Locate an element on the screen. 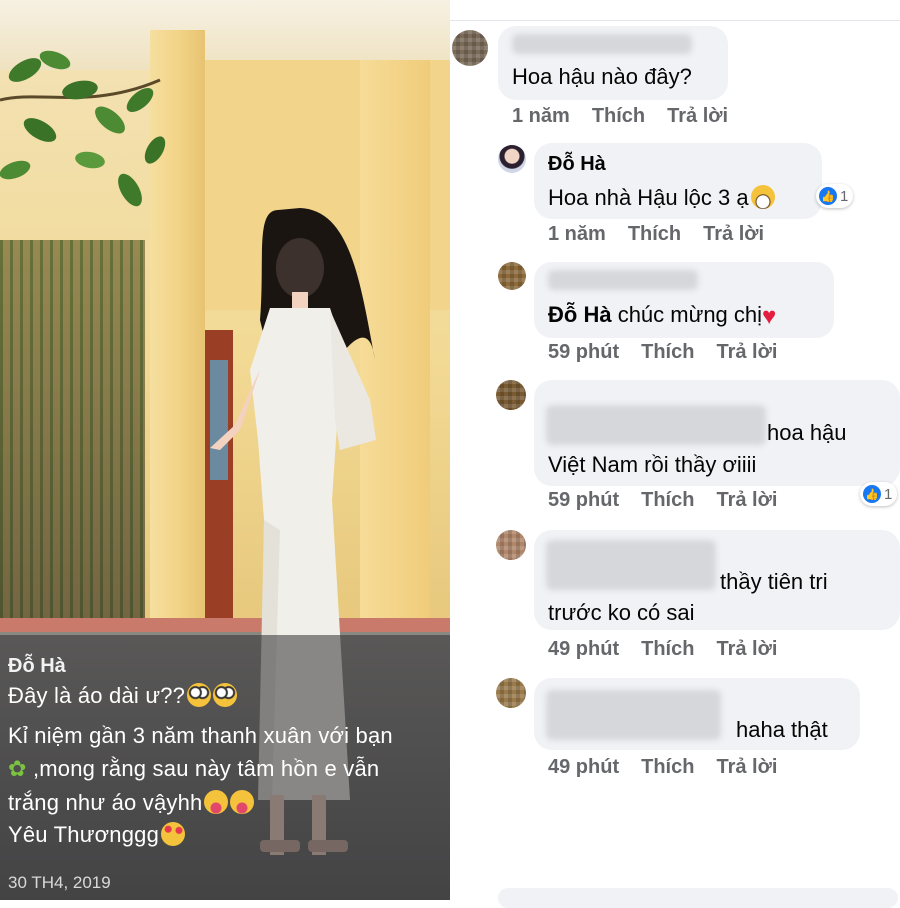 The height and width of the screenshot is (908, 900). caption-line-3: ✿ ,mong rằng sau này tâm hồn e vẫn is located at coordinates (194, 768).